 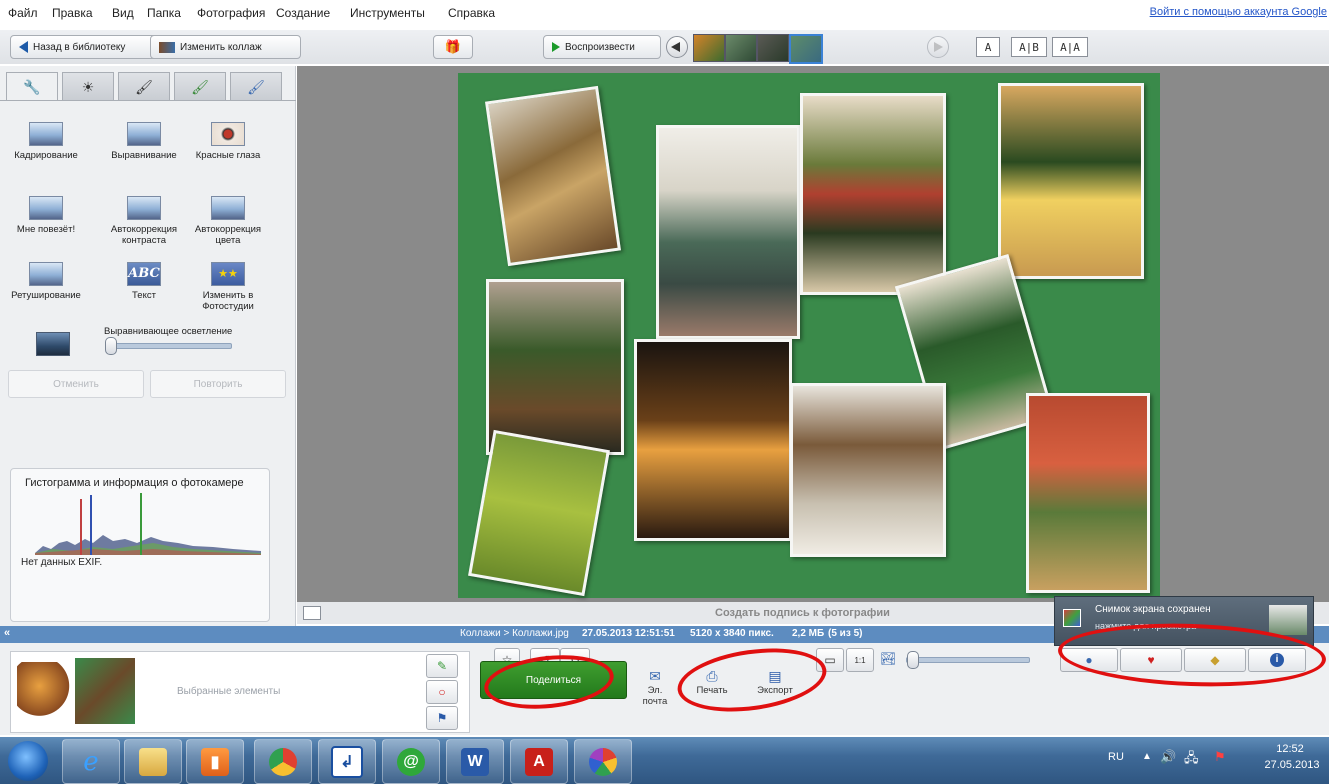 What do you see at coordinates (442, 718) in the screenshot?
I see `tray-add-button: ⚑` at bounding box center [442, 718].